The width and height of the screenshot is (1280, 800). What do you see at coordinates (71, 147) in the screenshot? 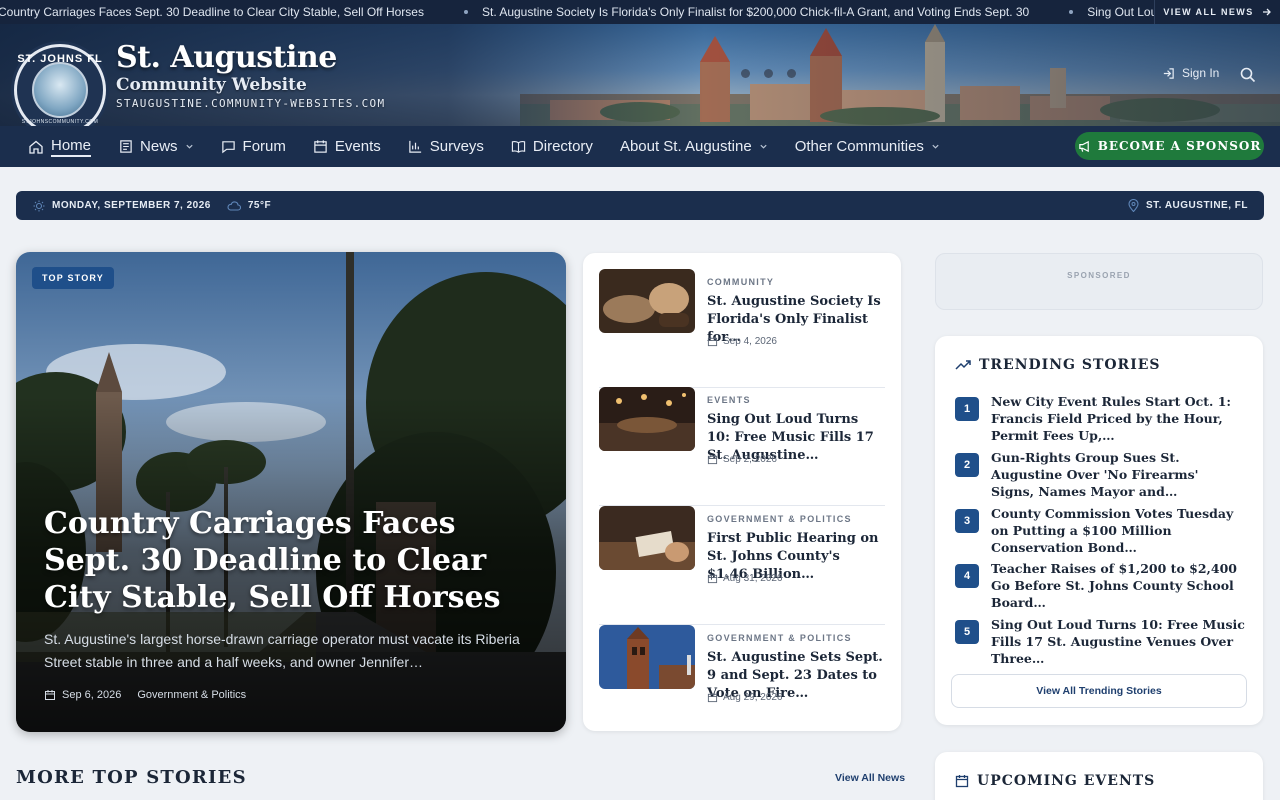
I see `nav-home-label: Home` at bounding box center [71, 147].